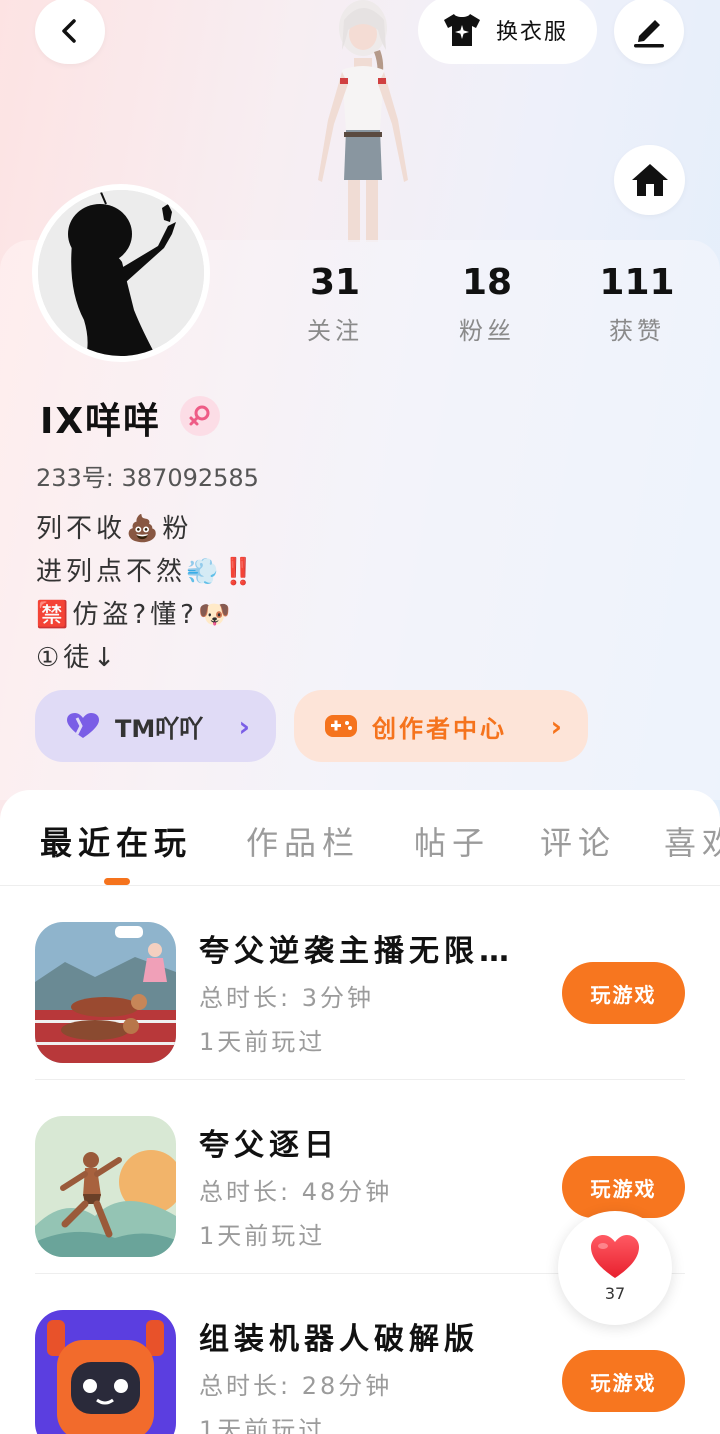  Describe the element at coordinates (147, 572) in the screenshot. I see `bio-line: 进列点不然💨‼️` at that location.